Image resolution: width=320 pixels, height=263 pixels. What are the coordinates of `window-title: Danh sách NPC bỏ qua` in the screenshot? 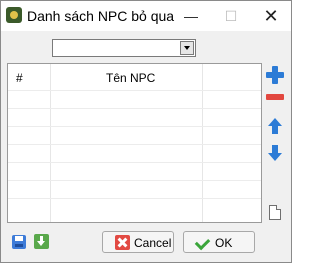 It's located at (101, 16).